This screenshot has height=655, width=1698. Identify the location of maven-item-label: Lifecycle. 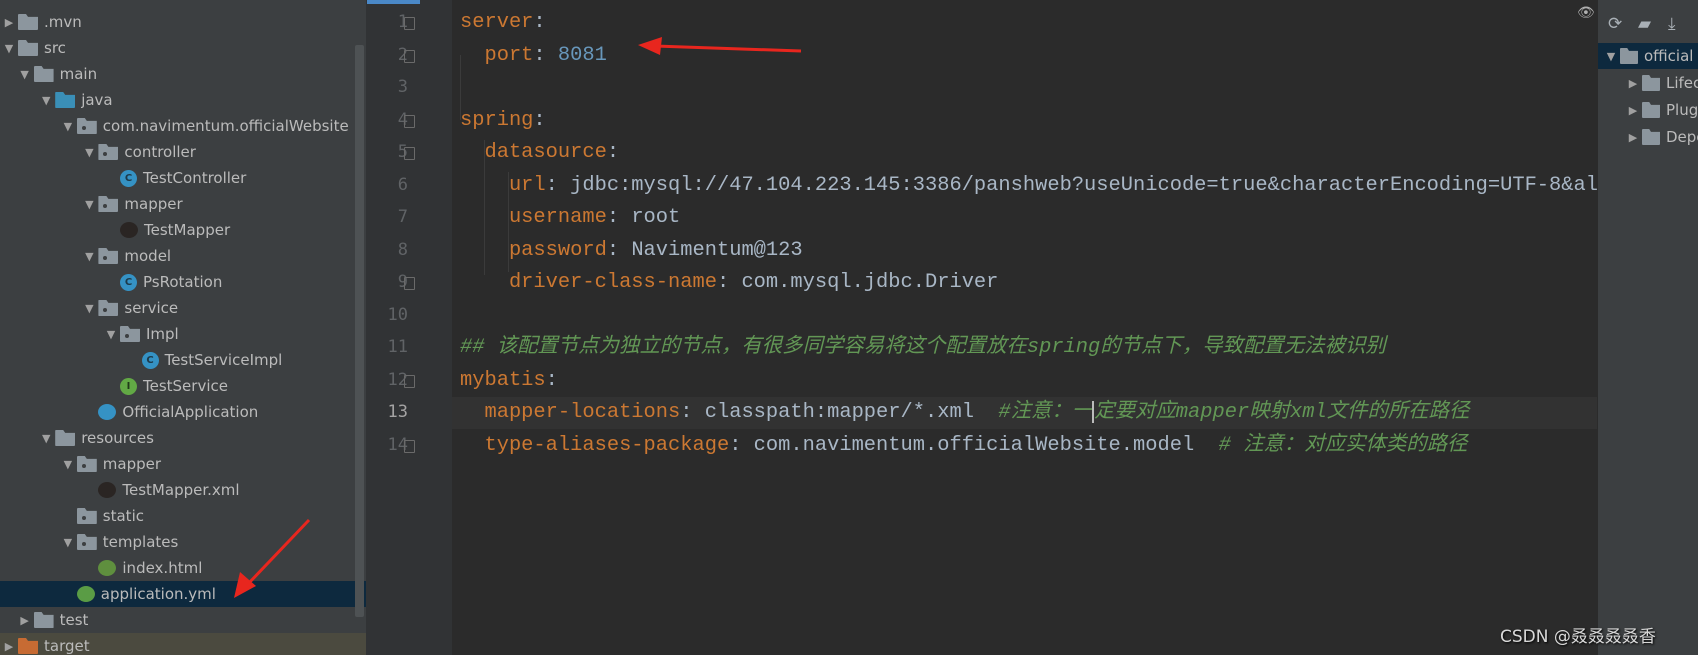
(1682, 83).